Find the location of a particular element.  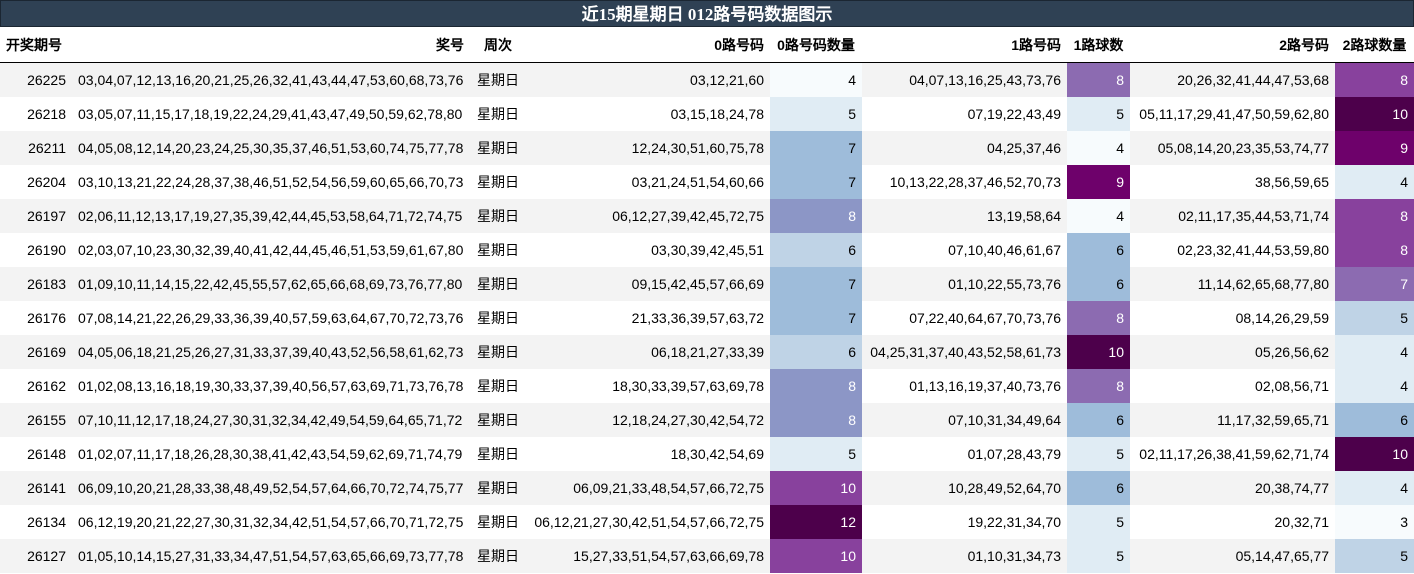

header-route1-numbers: 1路号码 is located at coordinates (964, 45).